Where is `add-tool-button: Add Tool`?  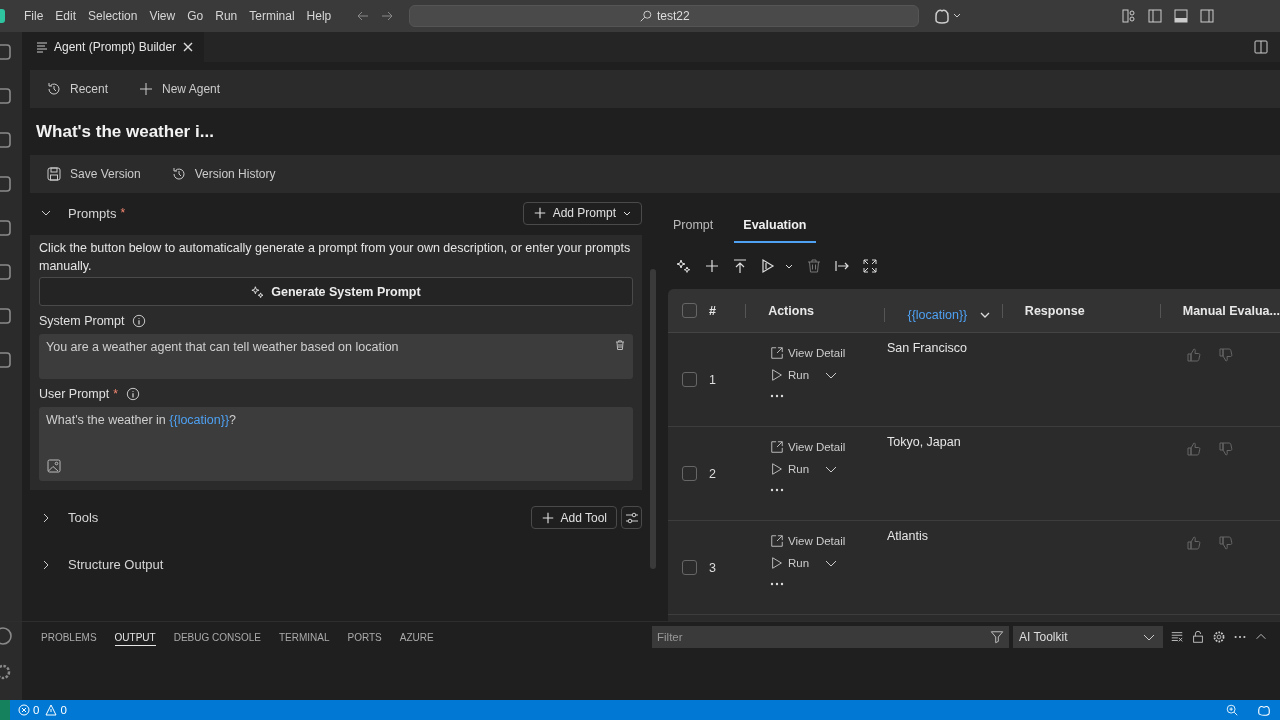 add-tool-button: Add Tool is located at coordinates (573, 517).